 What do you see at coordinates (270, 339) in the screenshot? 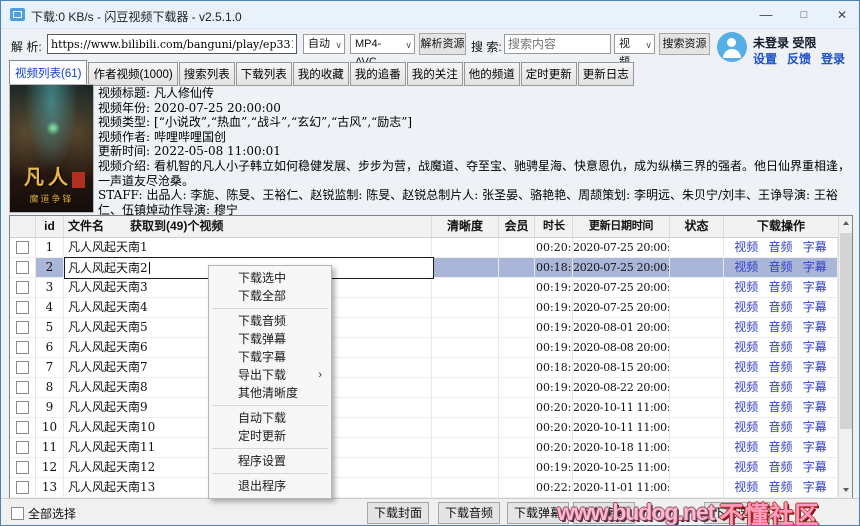
I see `menu-item-download-danmaku: 下载弹幕` at bounding box center [270, 339].